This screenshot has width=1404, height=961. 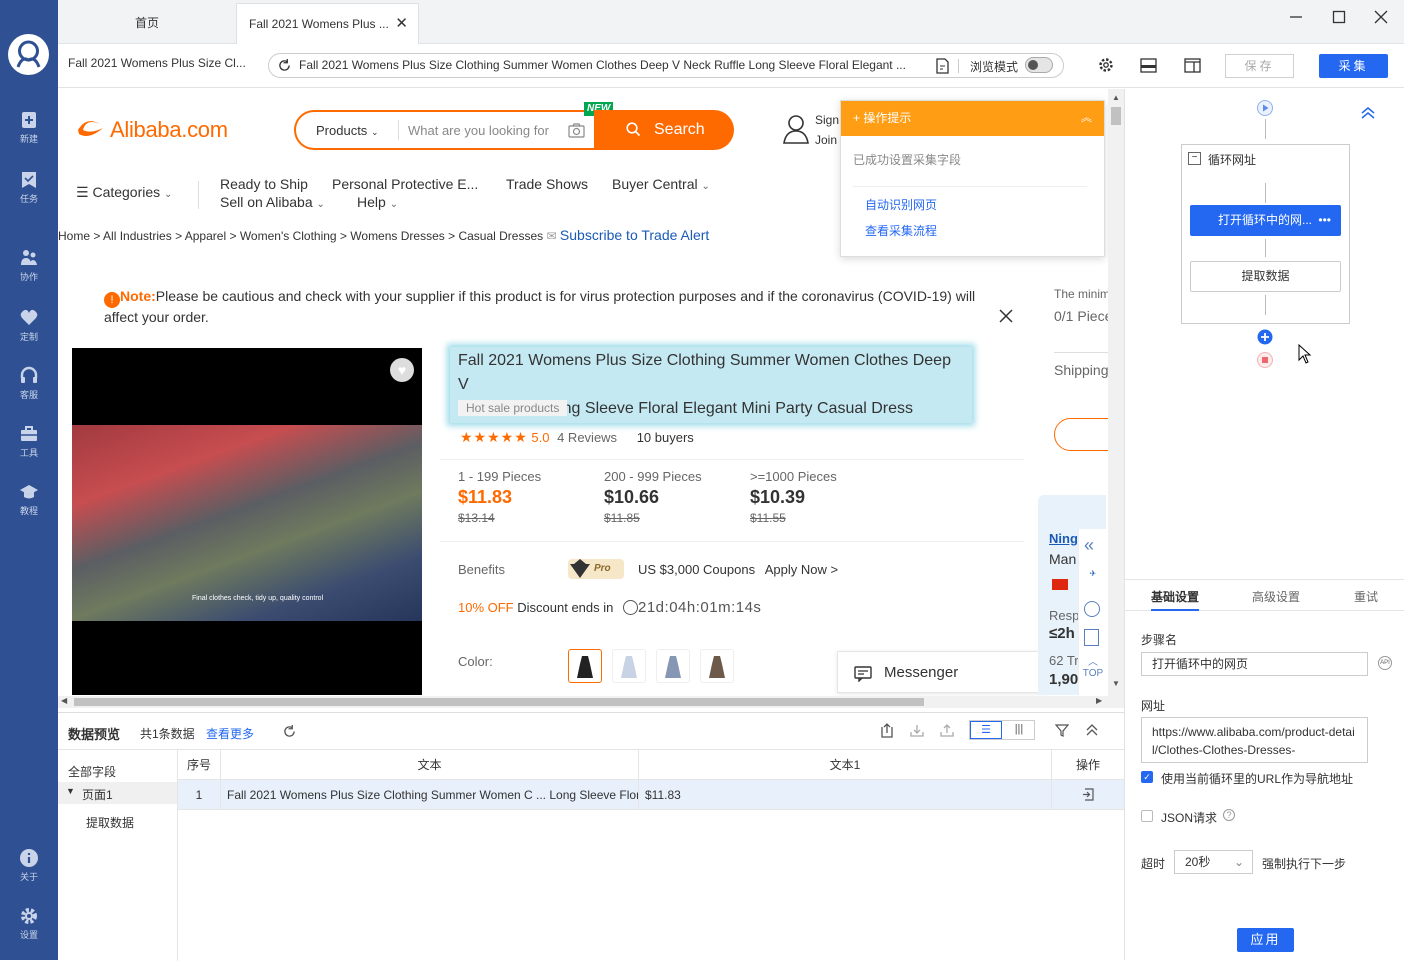 What do you see at coordinates (151, 129) in the screenshot?
I see `alibaba-logo: Alibaba.com` at bounding box center [151, 129].